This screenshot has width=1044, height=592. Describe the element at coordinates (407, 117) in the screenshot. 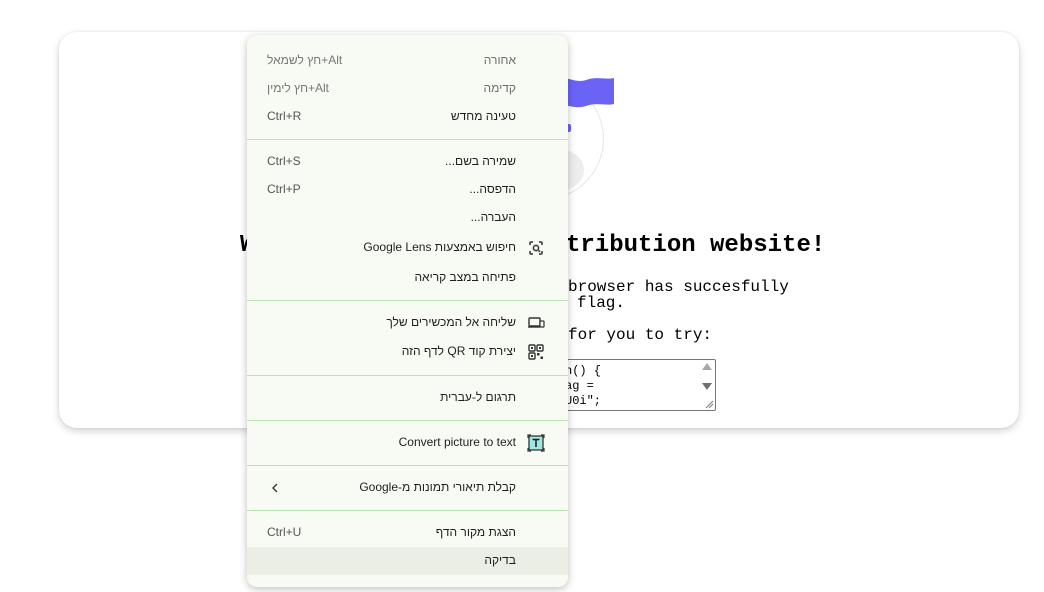

I see `menu-item-reload: טעינה מחדש Ctrl+R` at that location.